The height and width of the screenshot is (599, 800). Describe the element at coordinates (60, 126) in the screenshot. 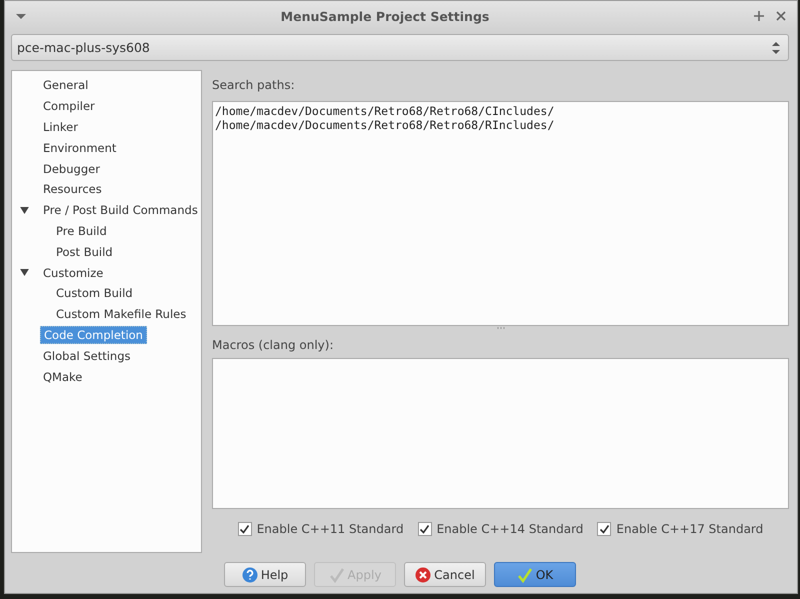

I see `tree-item: Linker` at that location.